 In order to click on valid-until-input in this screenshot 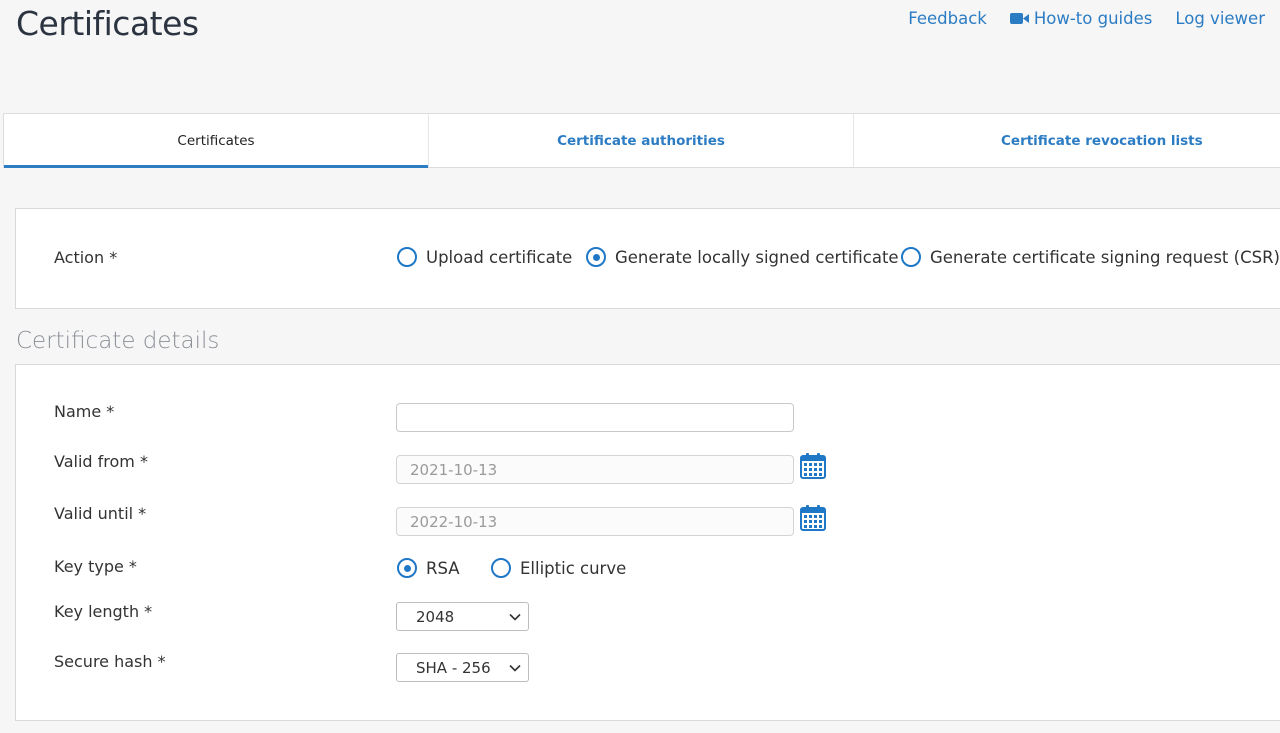, I will do `click(595, 521)`.